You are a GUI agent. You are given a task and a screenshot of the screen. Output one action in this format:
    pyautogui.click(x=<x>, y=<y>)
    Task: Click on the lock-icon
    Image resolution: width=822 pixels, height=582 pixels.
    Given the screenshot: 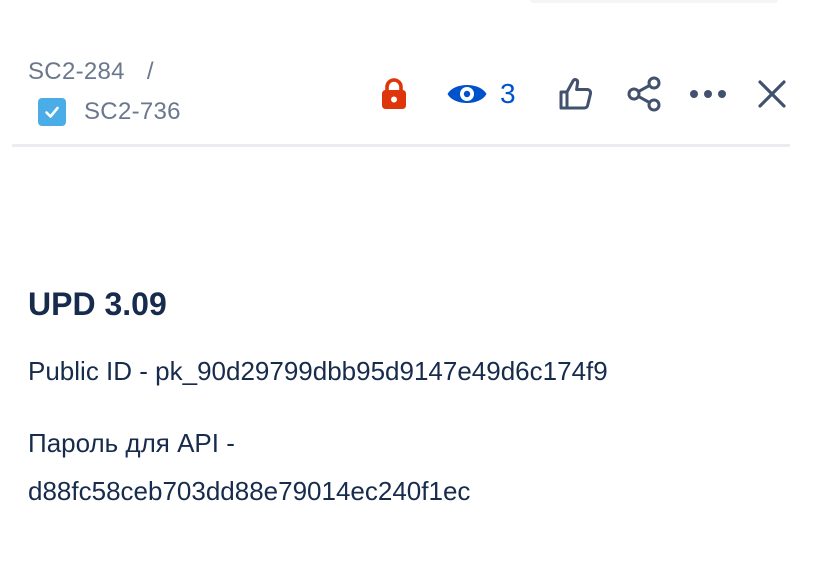 What is the action you would take?
    pyautogui.click(x=394, y=93)
    